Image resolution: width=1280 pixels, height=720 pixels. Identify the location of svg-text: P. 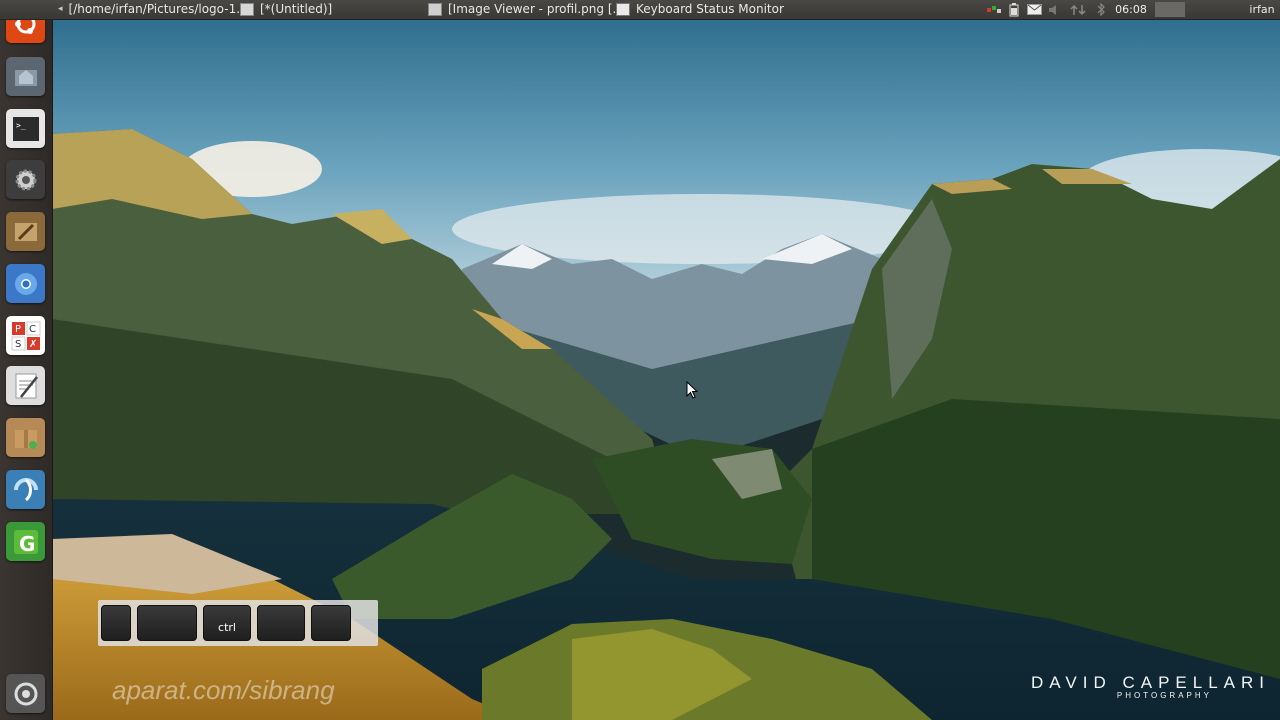
(18, 329).